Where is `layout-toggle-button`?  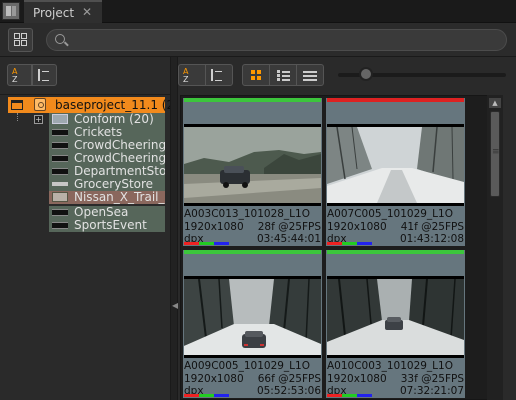 layout-toggle-button is located at coordinates (20, 40).